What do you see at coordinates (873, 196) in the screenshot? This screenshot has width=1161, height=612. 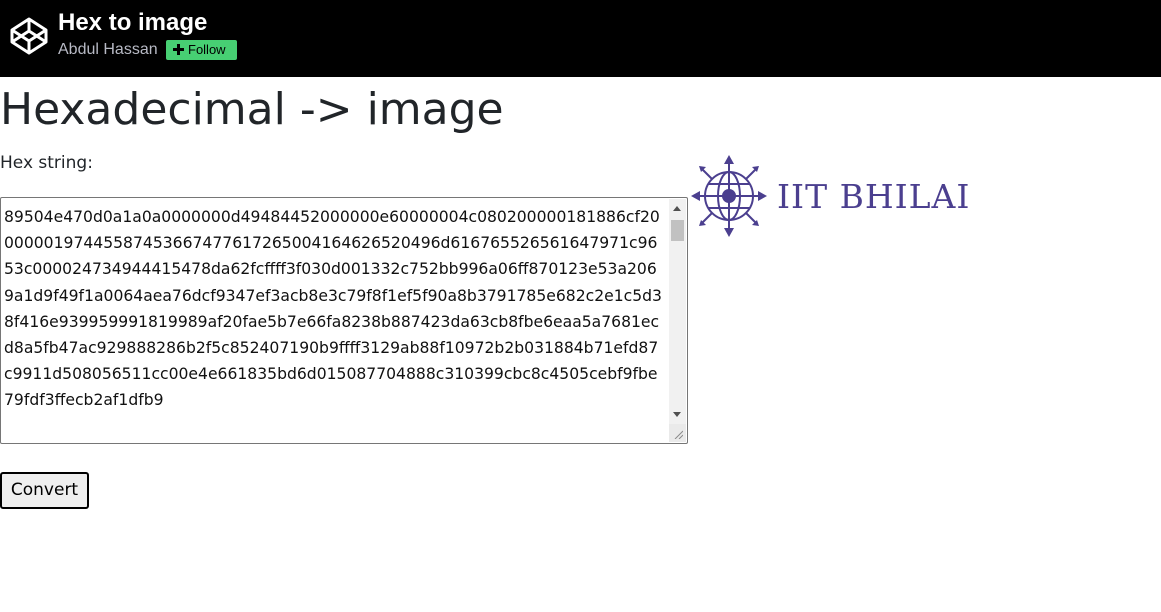 I see `logo-text: IIT BHILAI` at bounding box center [873, 196].